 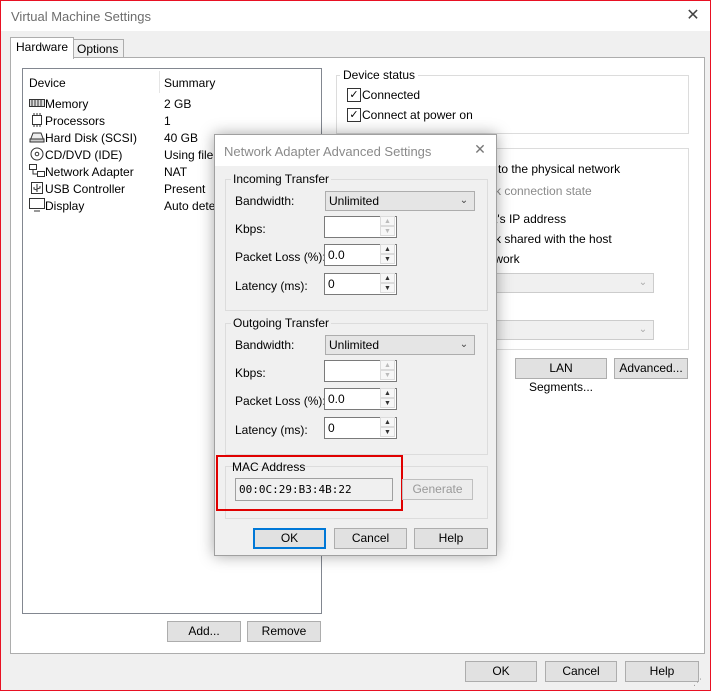 What do you see at coordinates (265, 201) in the screenshot?
I see `incoming-bandwidth-label: Bandwidth:` at bounding box center [265, 201].